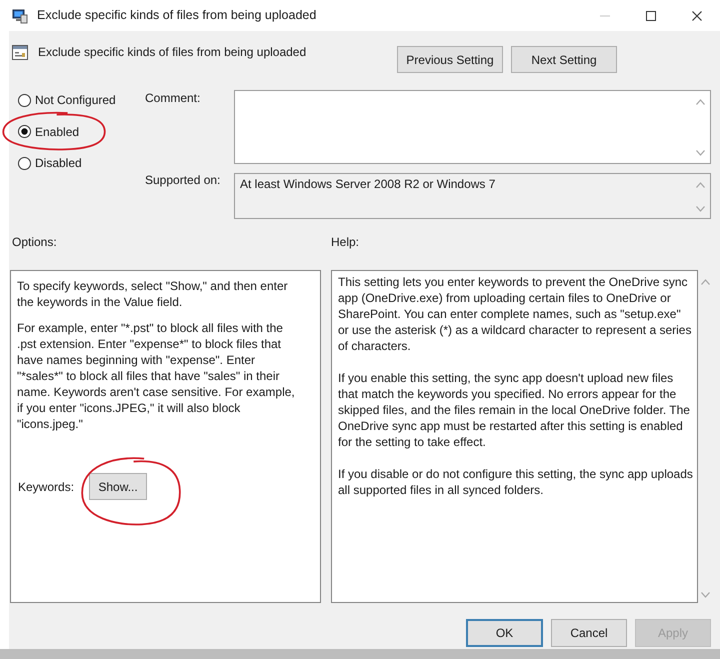  I want to click on setting-title: Exclude specific kinds of files from being uploaded, so click(172, 52).